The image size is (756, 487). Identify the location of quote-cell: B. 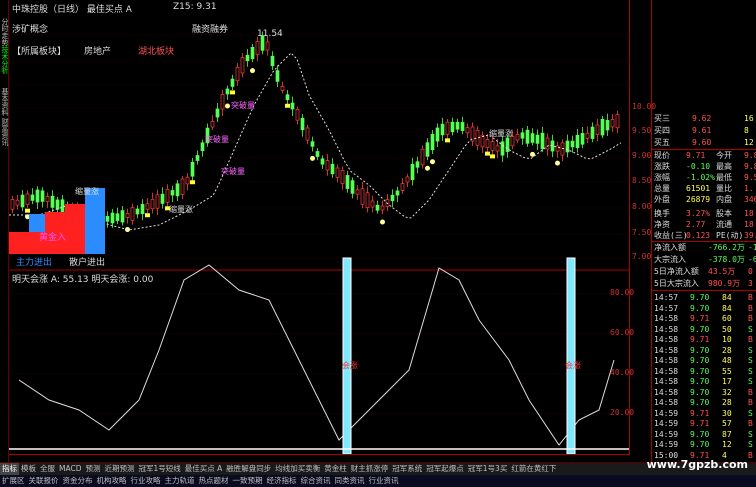
(750, 339).